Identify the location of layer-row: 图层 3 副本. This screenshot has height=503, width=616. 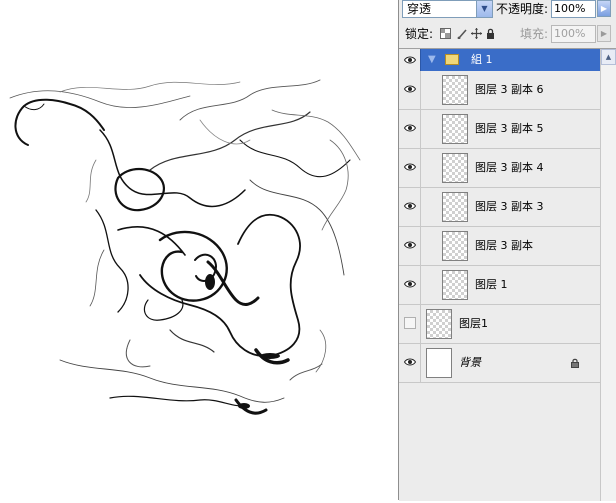
(499, 246).